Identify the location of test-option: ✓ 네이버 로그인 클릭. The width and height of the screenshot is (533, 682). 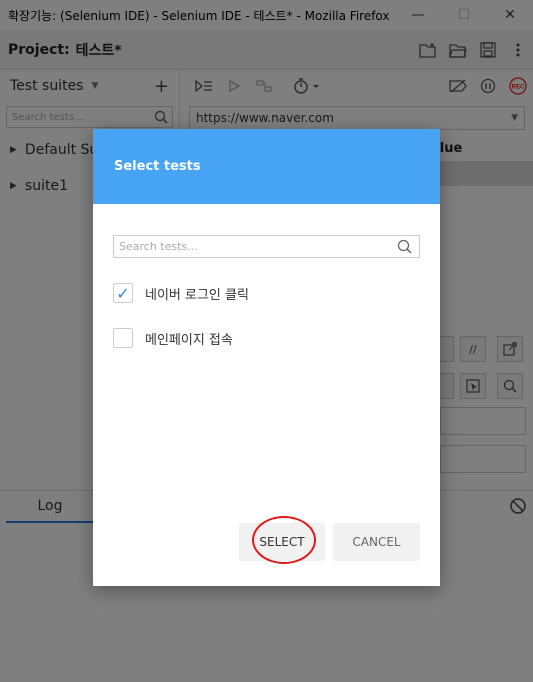
(181, 293).